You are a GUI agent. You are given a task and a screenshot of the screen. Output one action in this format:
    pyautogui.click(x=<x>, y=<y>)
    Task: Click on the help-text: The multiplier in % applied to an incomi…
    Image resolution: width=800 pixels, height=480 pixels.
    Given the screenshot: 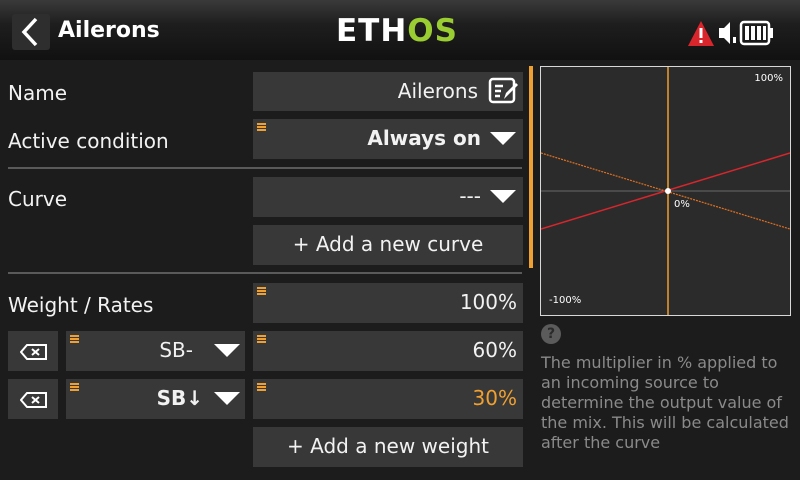 What is the action you would take?
    pyautogui.click(x=665, y=402)
    